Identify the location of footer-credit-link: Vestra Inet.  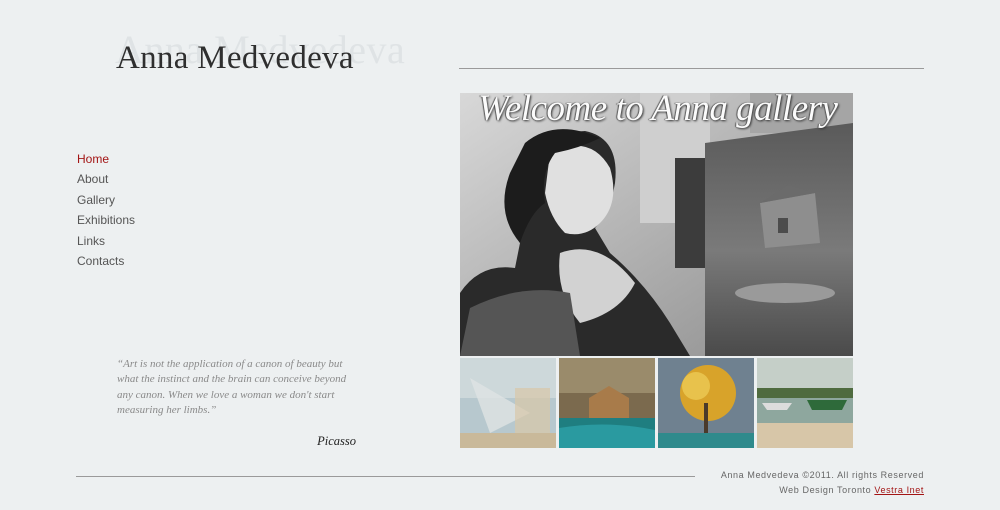
(899, 490).